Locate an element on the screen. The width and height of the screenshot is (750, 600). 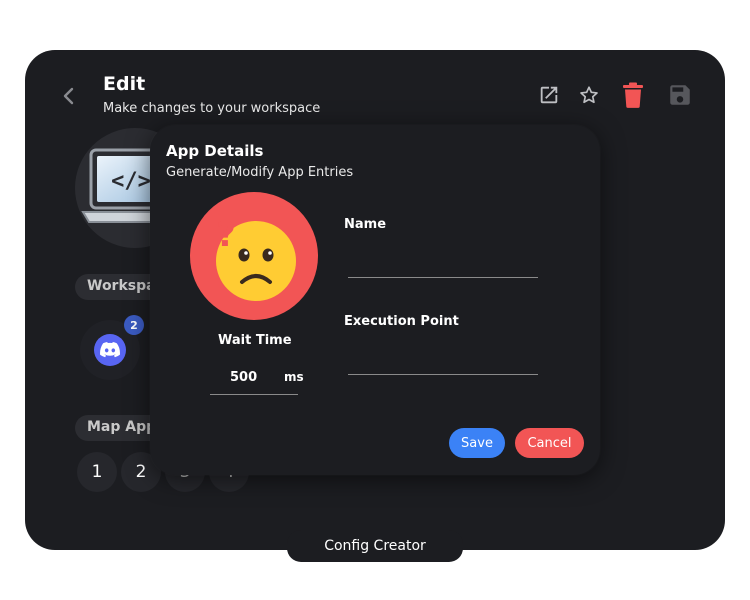
favorite-button is located at coordinates (589, 95).